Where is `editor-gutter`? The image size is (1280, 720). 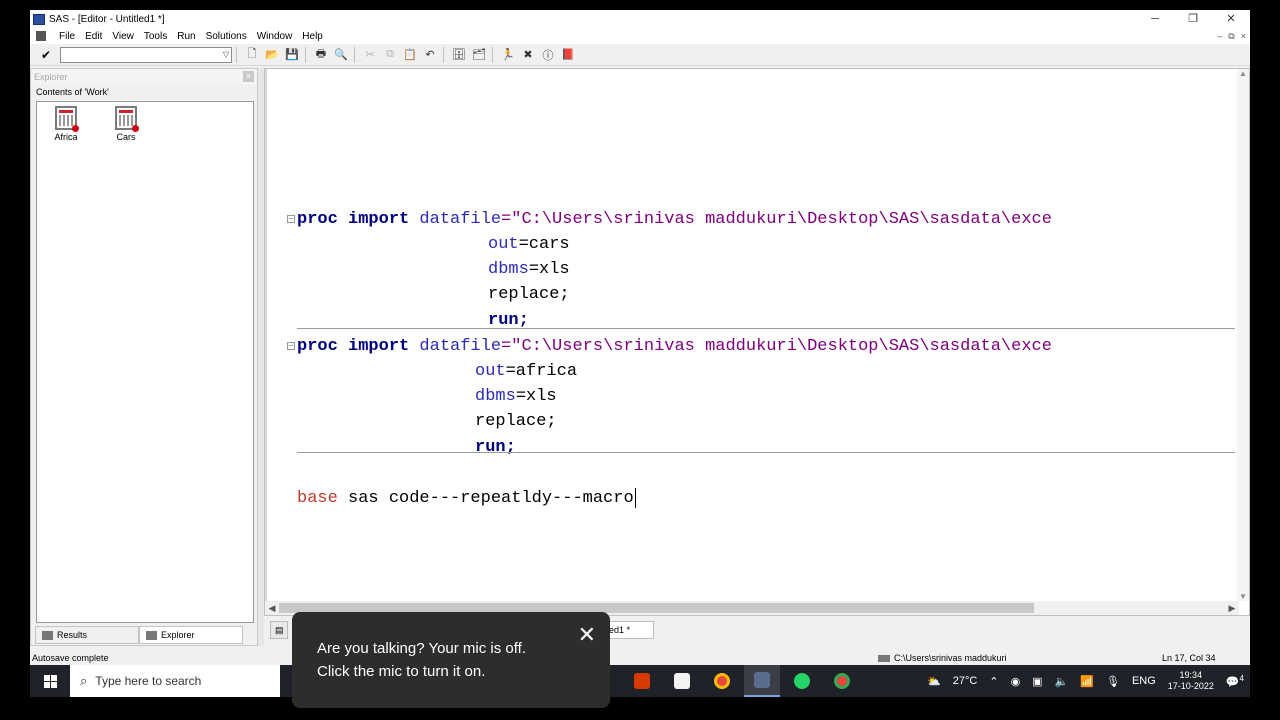 editor-gutter is located at coordinates (266, 342).